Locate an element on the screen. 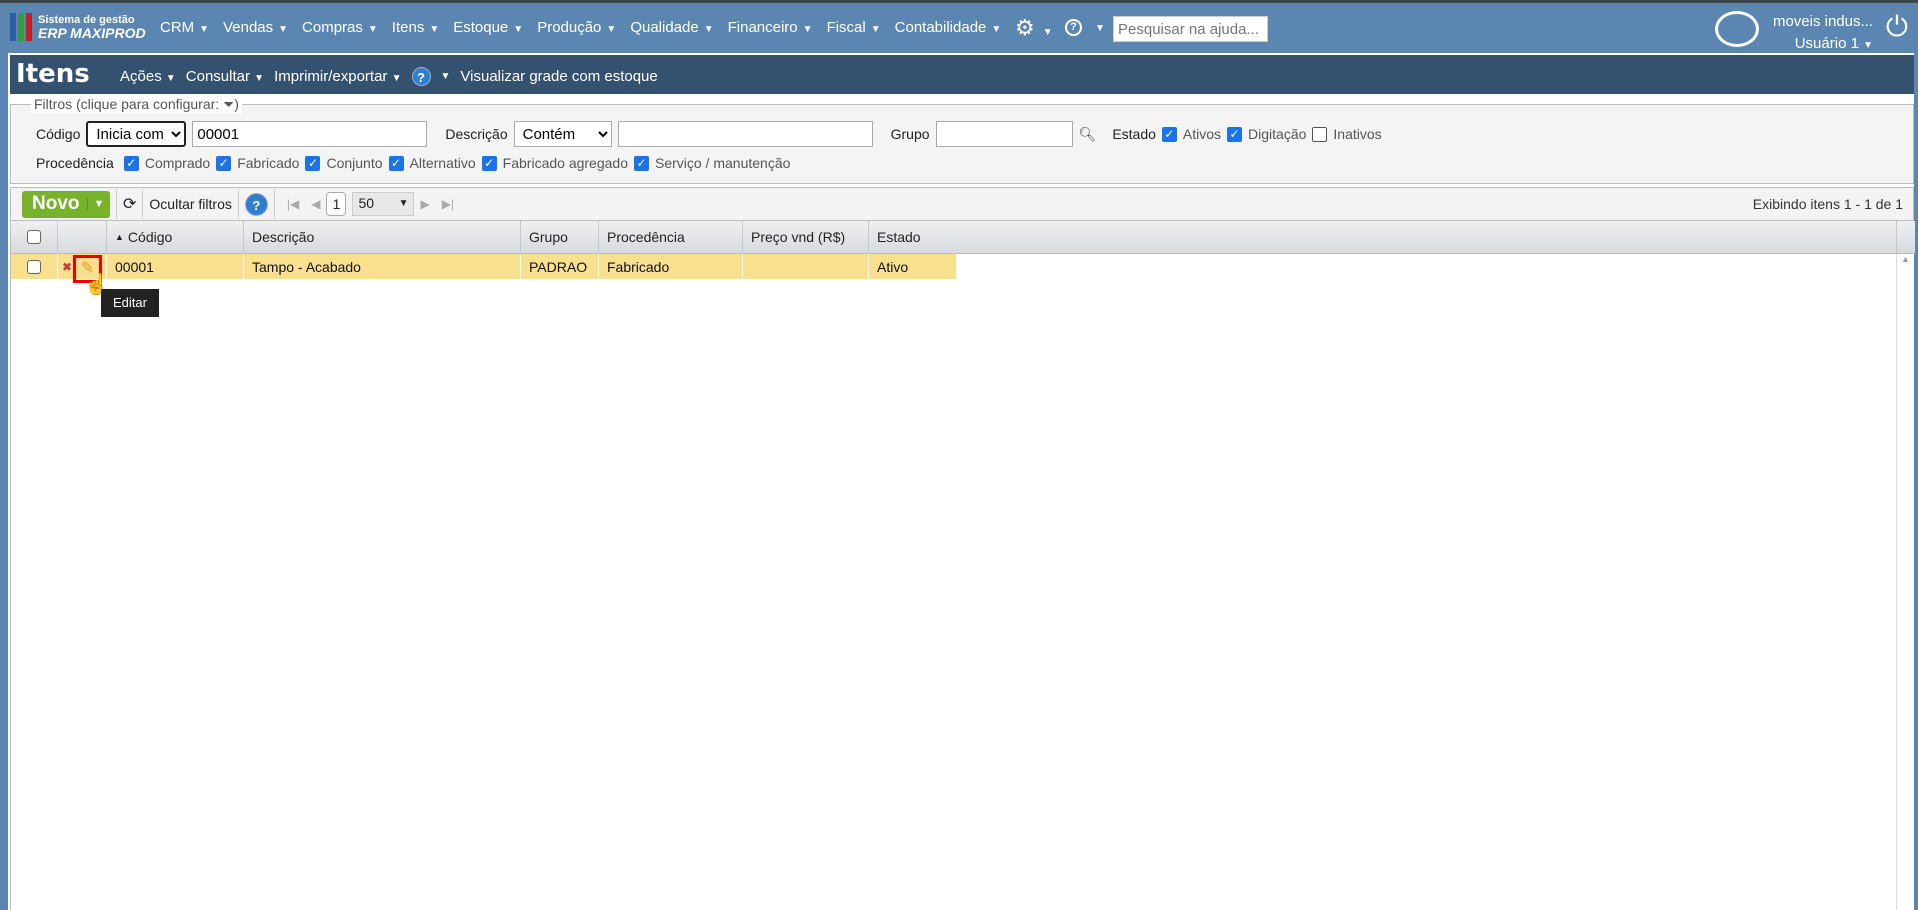 Image resolution: width=1918 pixels, height=910 pixels. header-estado: Estado is located at coordinates (1383, 237).